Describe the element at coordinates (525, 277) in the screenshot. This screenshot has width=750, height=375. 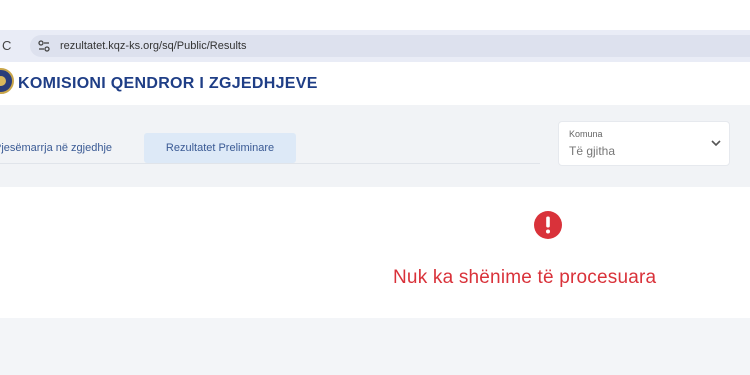
I see `empty-state-message: Nuk ka shënime të procesuara` at that location.